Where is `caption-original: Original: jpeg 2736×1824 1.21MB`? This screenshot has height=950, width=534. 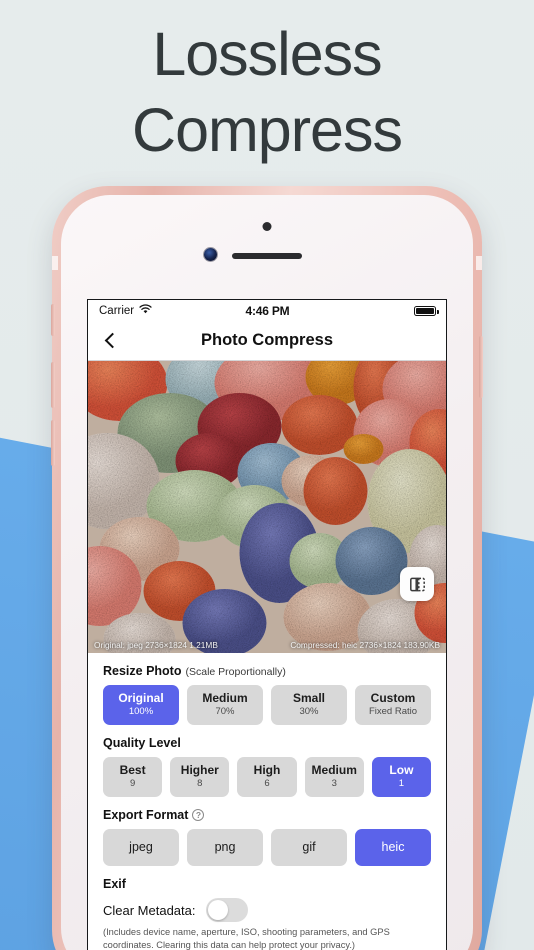 caption-original: Original: jpeg 2736×1824 1.21MB is located at coordinates (156, 645).